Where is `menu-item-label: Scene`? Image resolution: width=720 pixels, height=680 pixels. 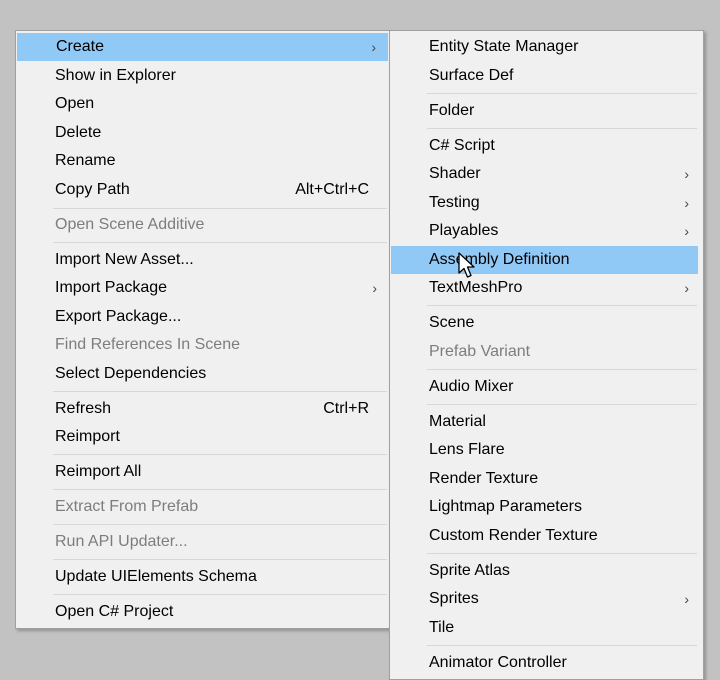
menu-item-label: Scene is located at coordinates (452, 322).